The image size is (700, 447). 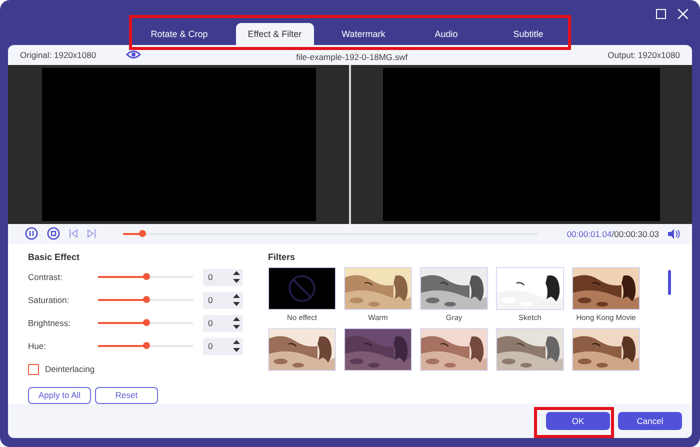 I want to click on outline-button: Apply to All, so click(x=59, y=395).